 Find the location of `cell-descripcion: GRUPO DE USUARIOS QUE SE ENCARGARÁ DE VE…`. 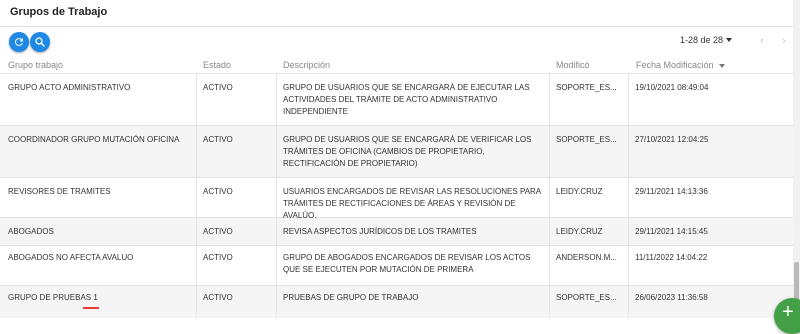

cell-descripcion: GRUPO DE USUARIOS QUE SE ENCARGARÁ DE VE… is located at coordinates (407, 151).